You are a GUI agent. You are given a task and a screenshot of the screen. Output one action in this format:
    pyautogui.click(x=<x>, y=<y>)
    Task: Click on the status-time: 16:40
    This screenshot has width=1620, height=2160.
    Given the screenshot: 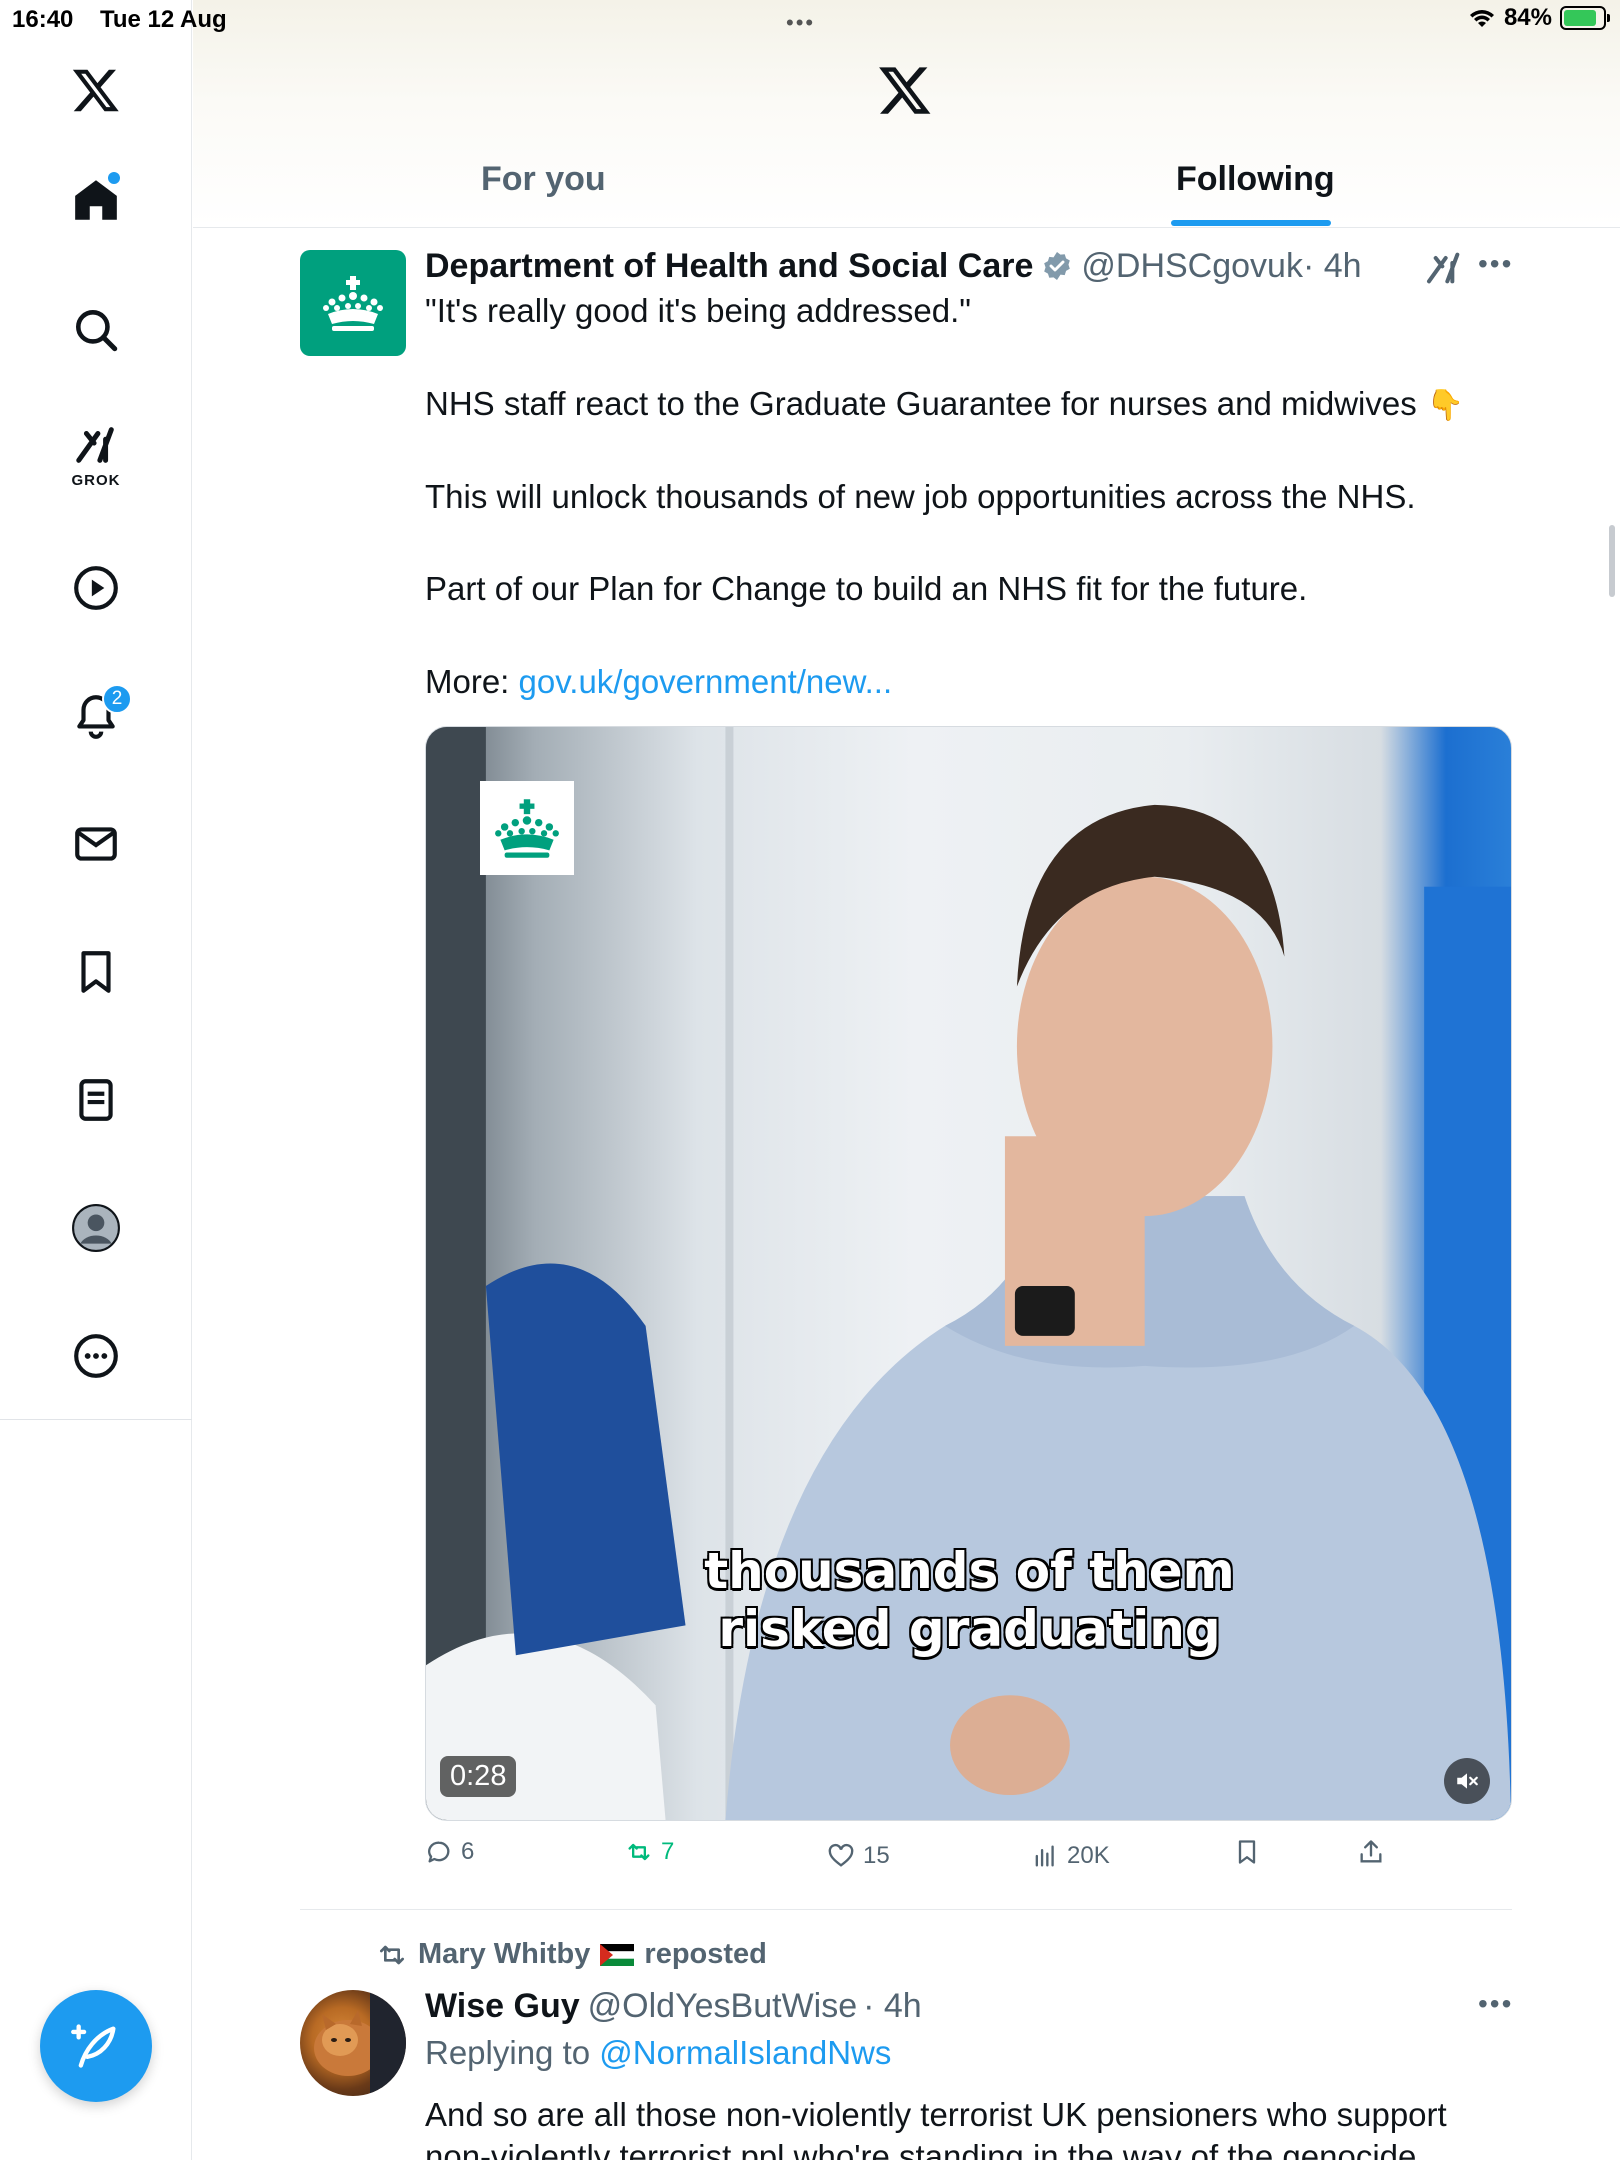 What is the action you would take?
    pyautogui.click(x=43, y=19)
    